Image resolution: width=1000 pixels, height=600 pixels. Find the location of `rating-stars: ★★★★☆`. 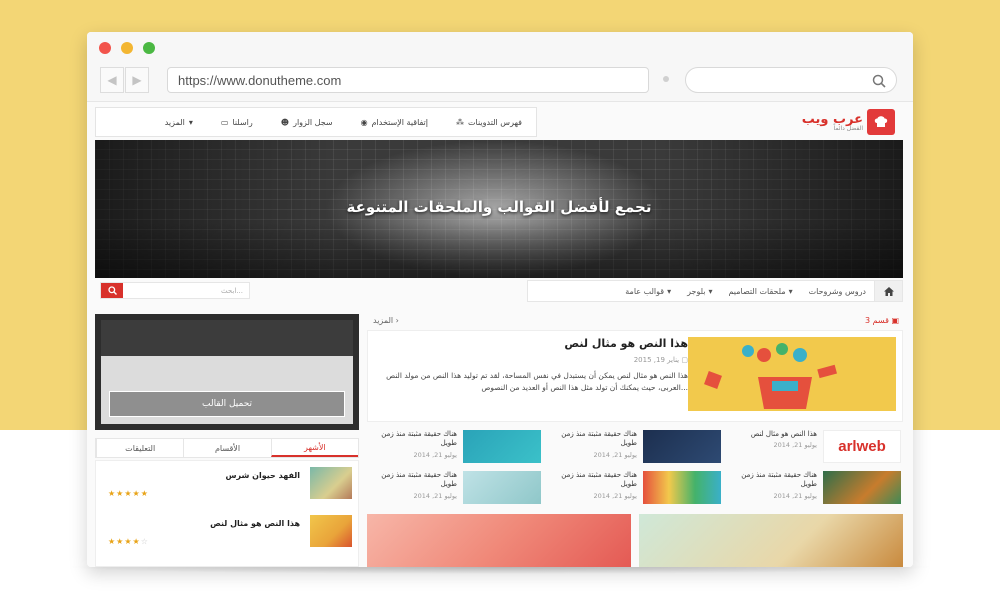

rating-stars: ★★★★☆ is located at coordinates (128, 541).